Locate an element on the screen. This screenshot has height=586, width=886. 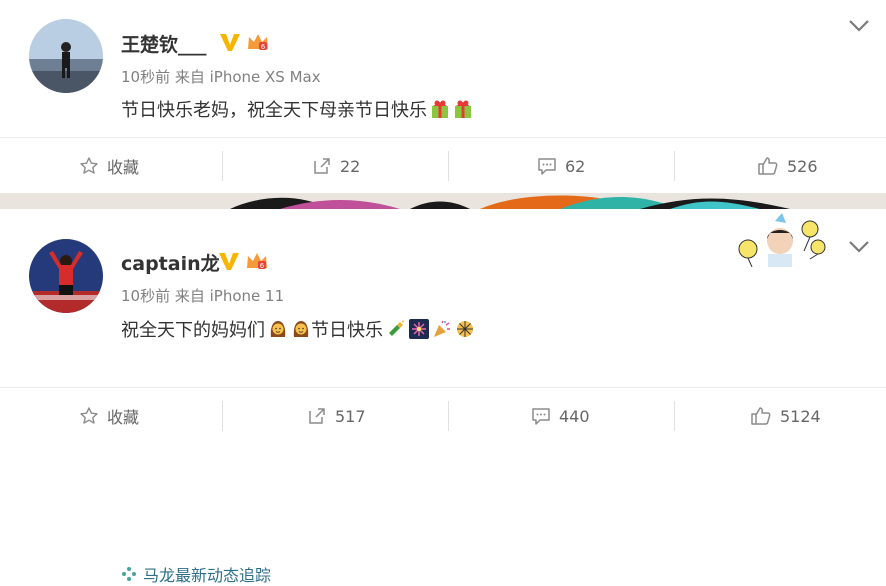
username: captain龙 is located at coordinates (170, 262).